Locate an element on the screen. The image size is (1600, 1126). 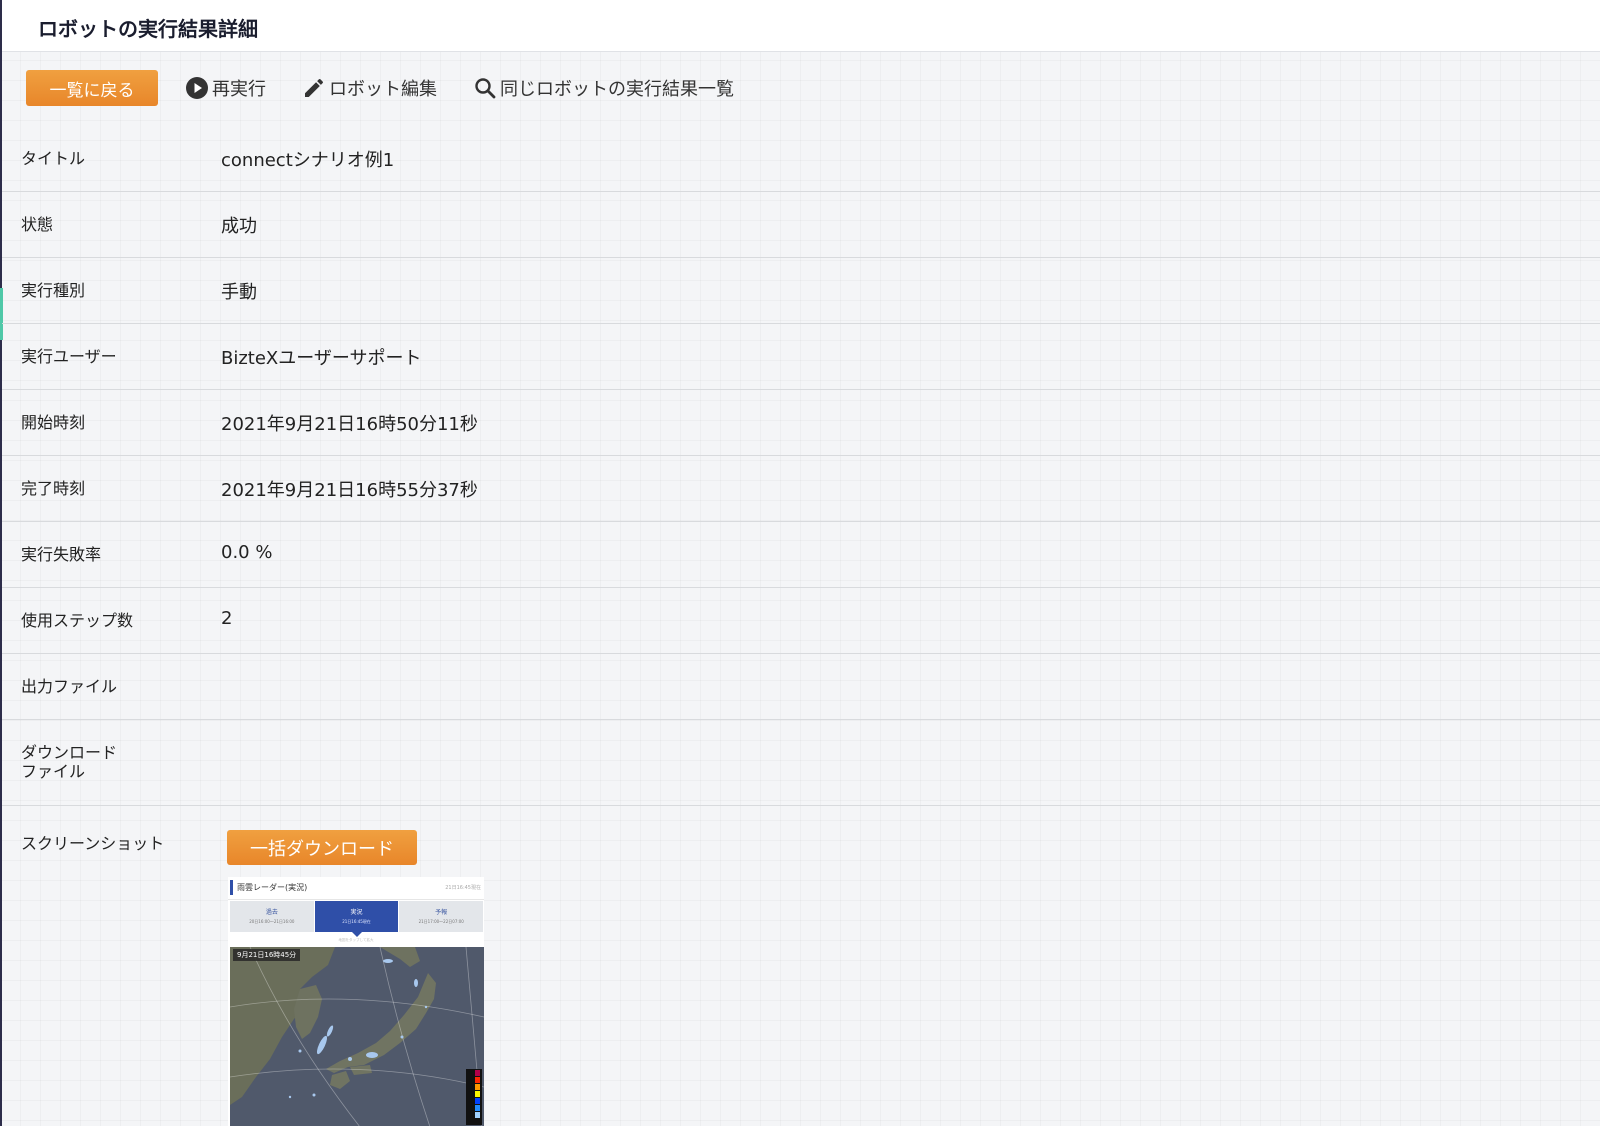
toolbar: 一覧に戻る 再実行 ロボット編集 同じロボットの実行結果一覧 is located at coordinates (800, 88).